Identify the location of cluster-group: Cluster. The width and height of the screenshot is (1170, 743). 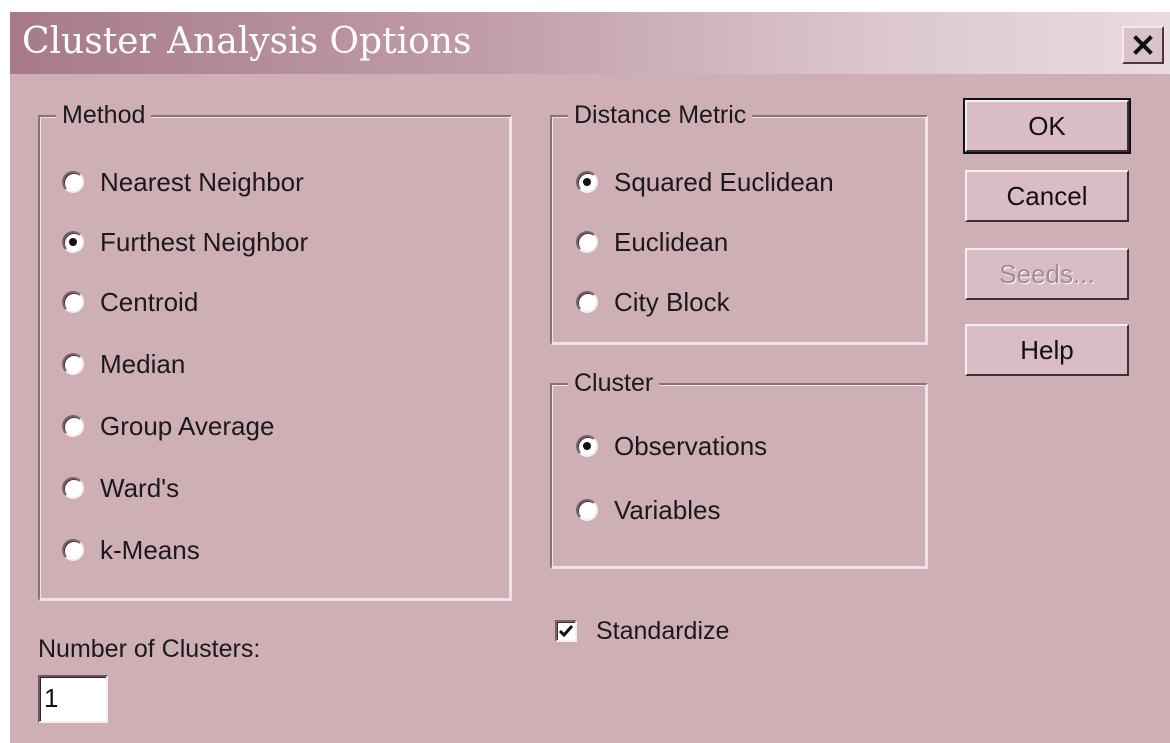
(739, 469).